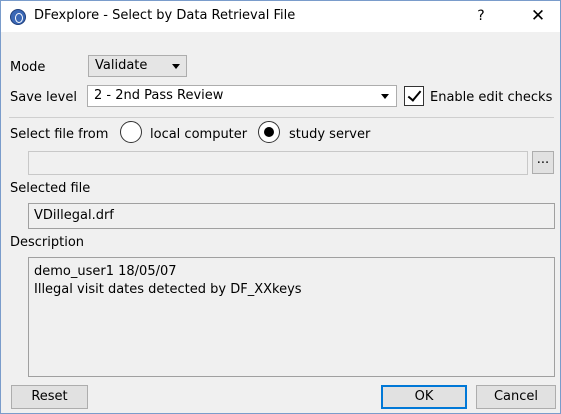 Image resolution: width=561 pixels, height=414 pixels. What do you see at coordinates (291, 216) in the screenshot?
I see `selected-file-field: VDillegal.drf` at bounding box center [291, 216].